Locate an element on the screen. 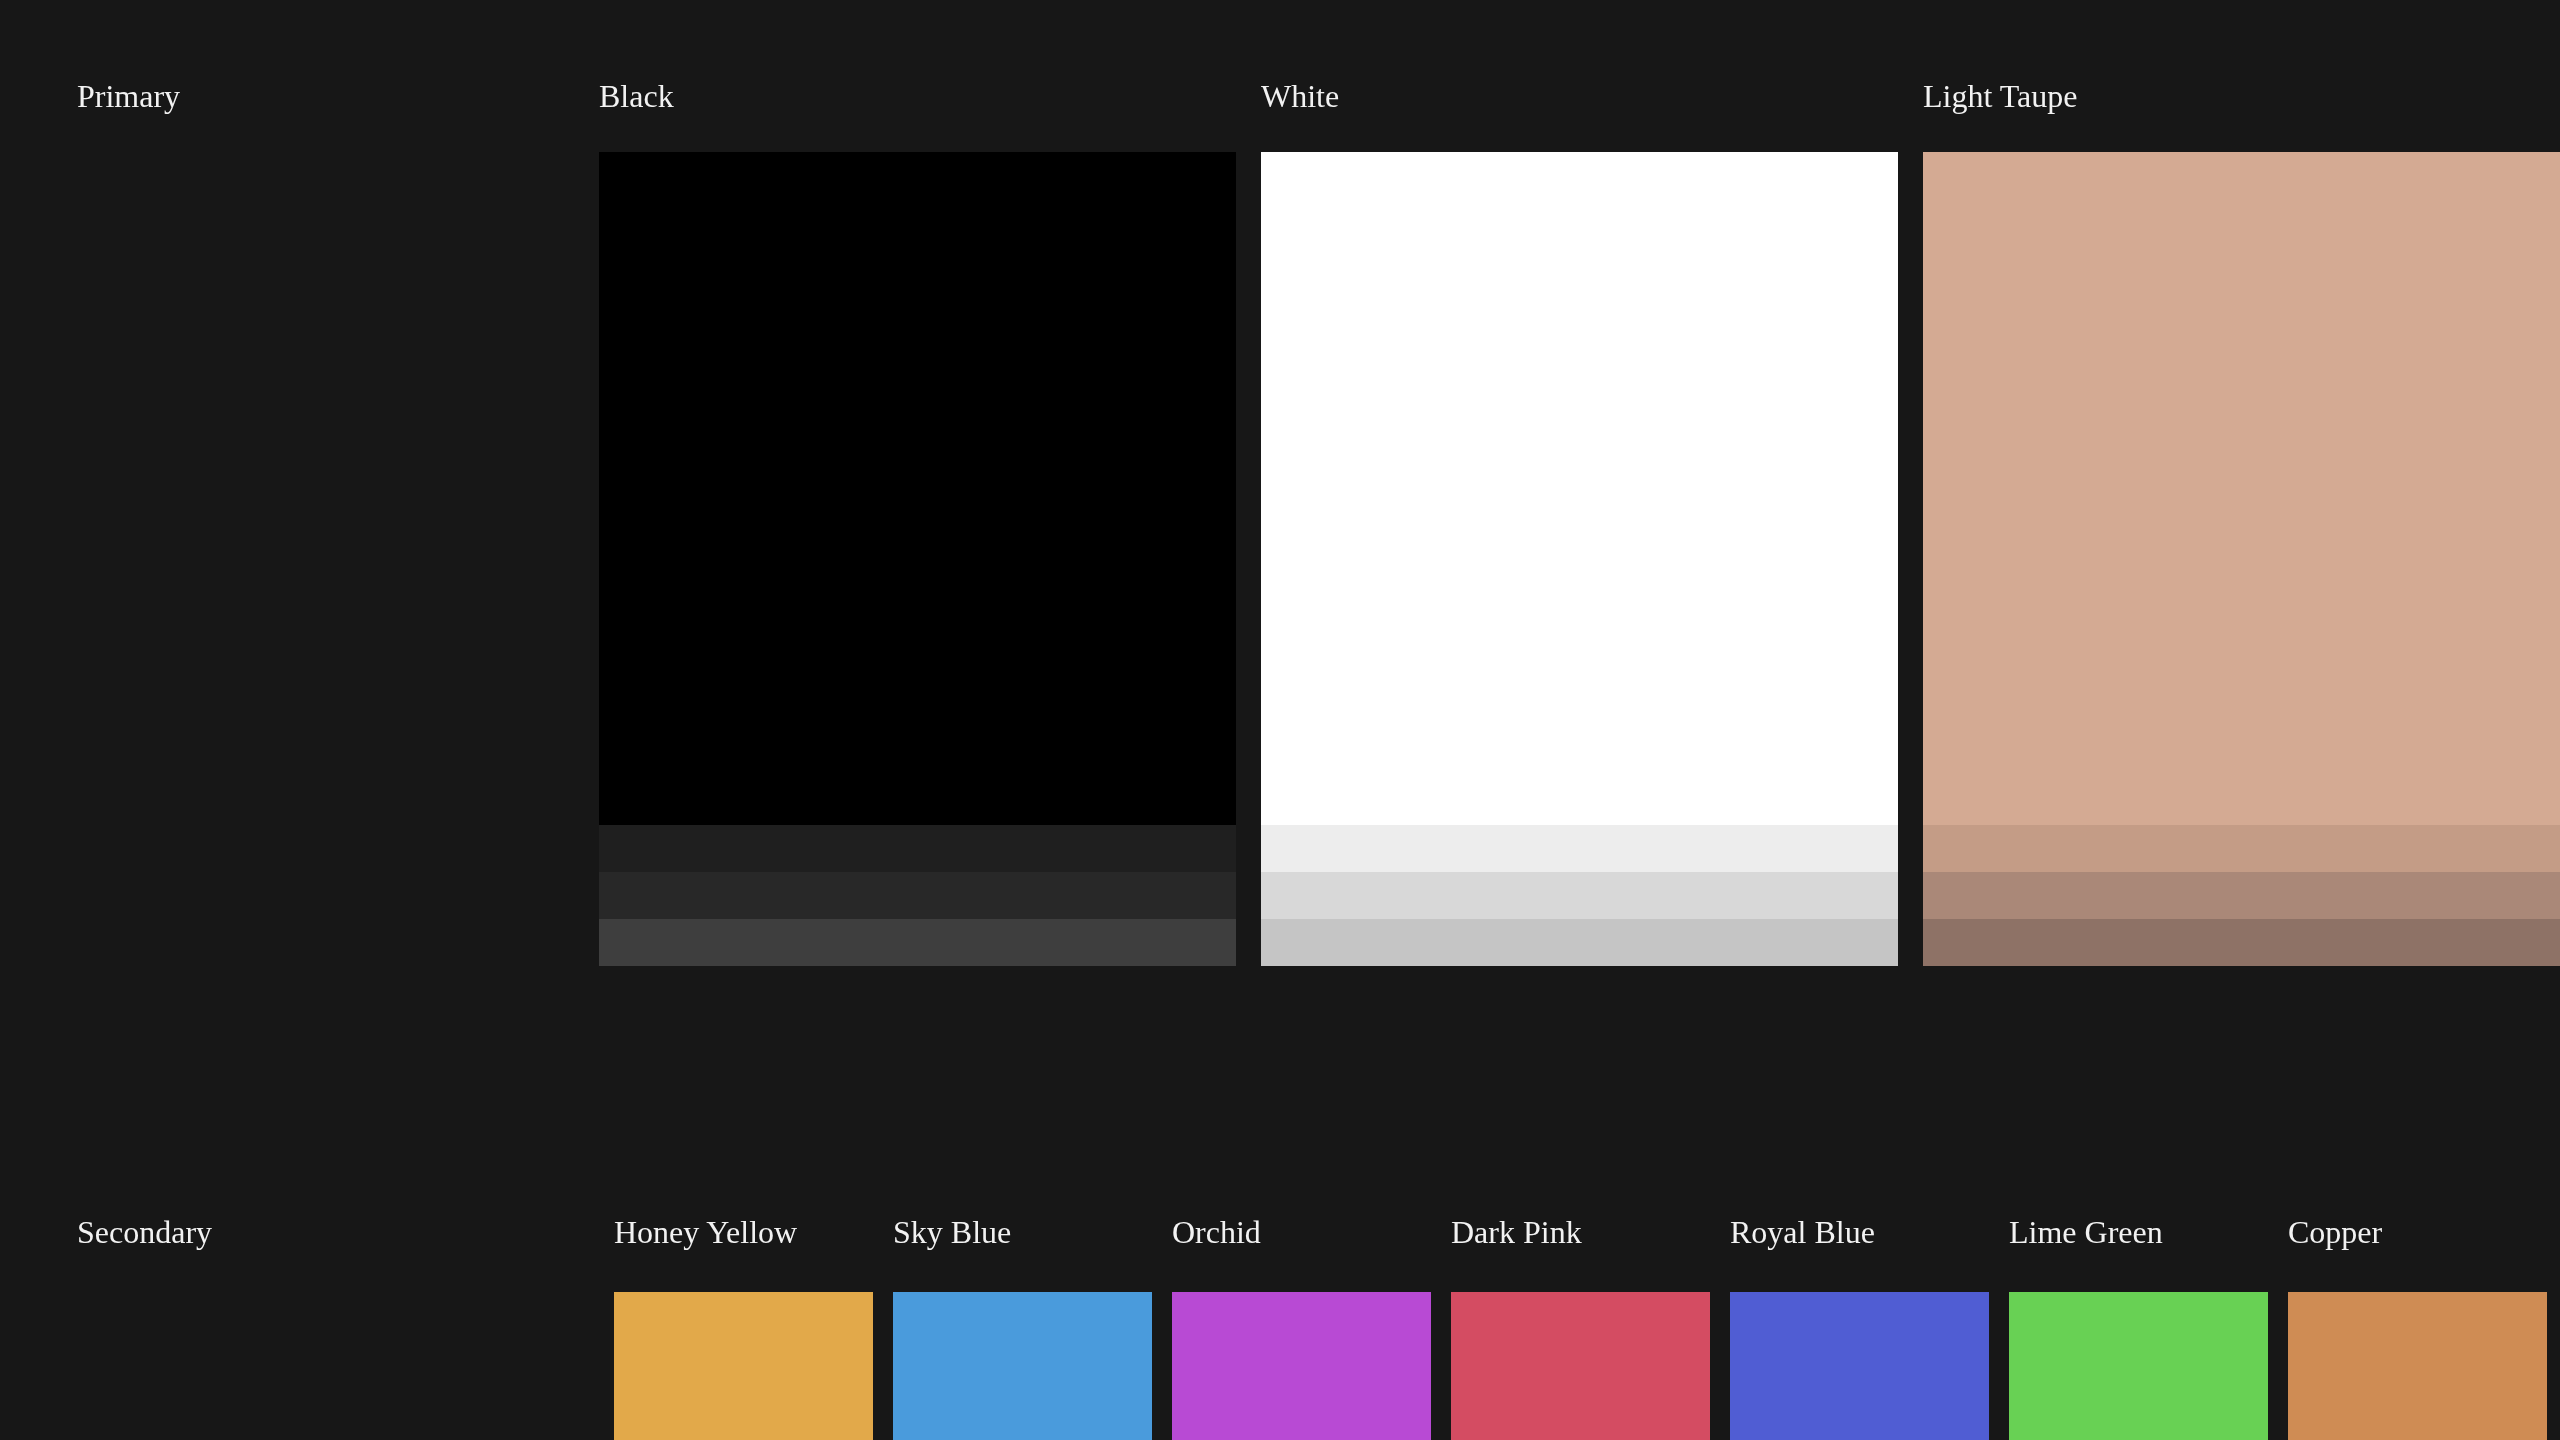 This screenshot has width=2560, height=1440. color-name: White is located at coordinates (1301, 96).